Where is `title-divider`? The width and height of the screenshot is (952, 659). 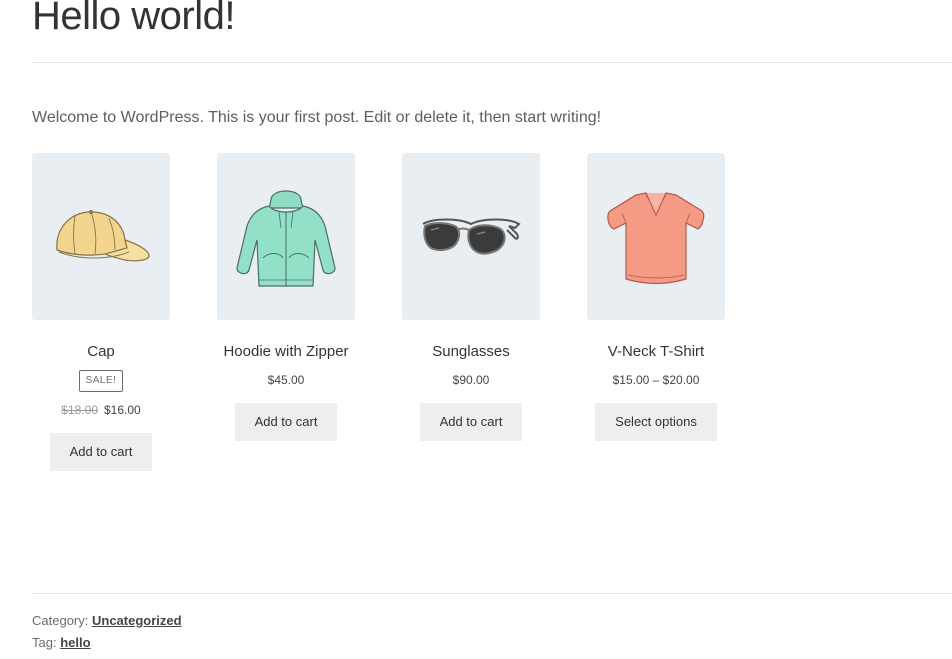
title-divider is located at coordinates (492, 62).